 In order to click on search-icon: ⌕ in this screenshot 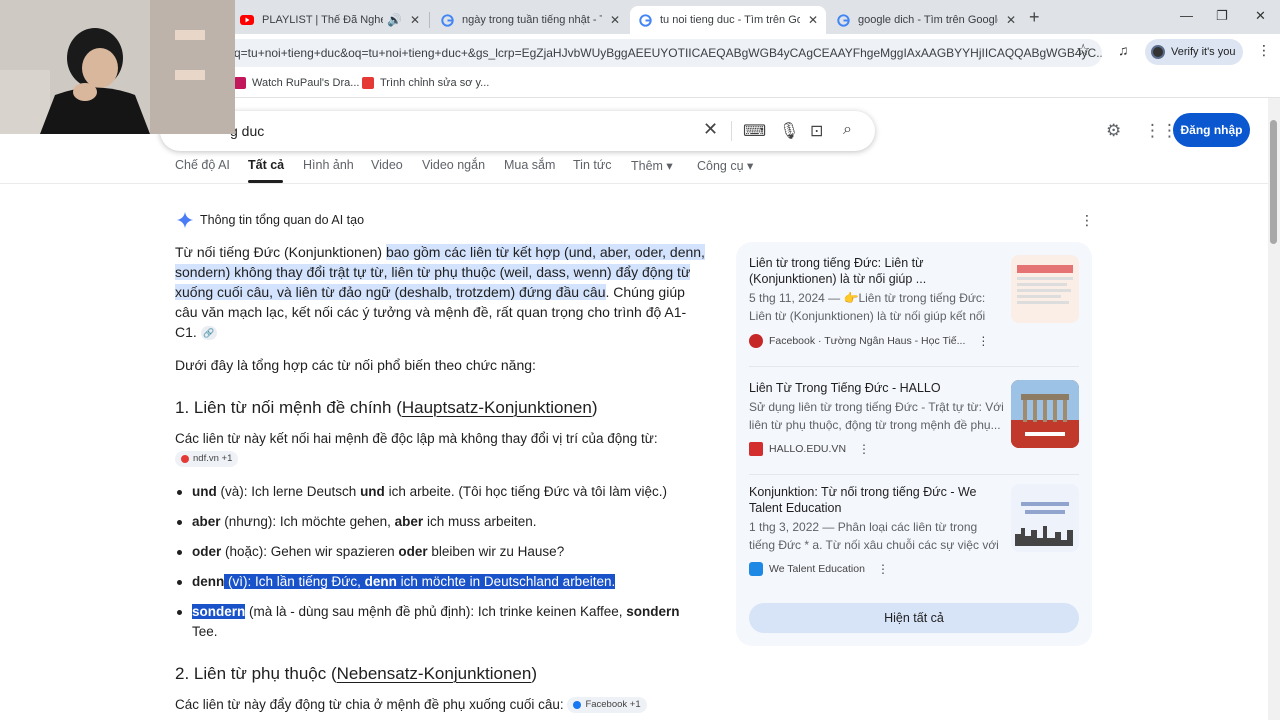, I will do `click(847, 130)`.